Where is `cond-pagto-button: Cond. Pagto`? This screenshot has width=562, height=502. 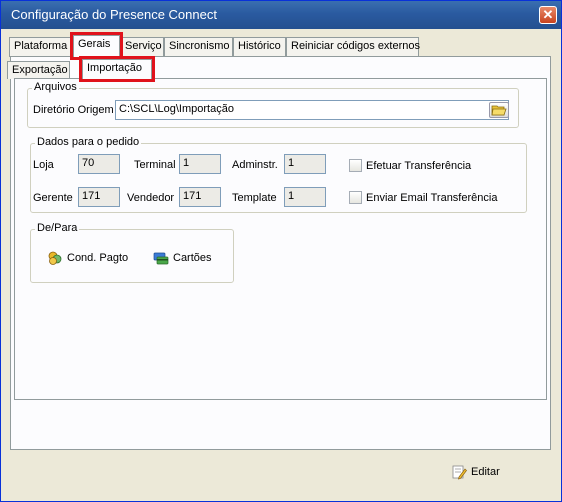
cond-pagto-button: Cond. Pagto is located at coordinates (87, 258).